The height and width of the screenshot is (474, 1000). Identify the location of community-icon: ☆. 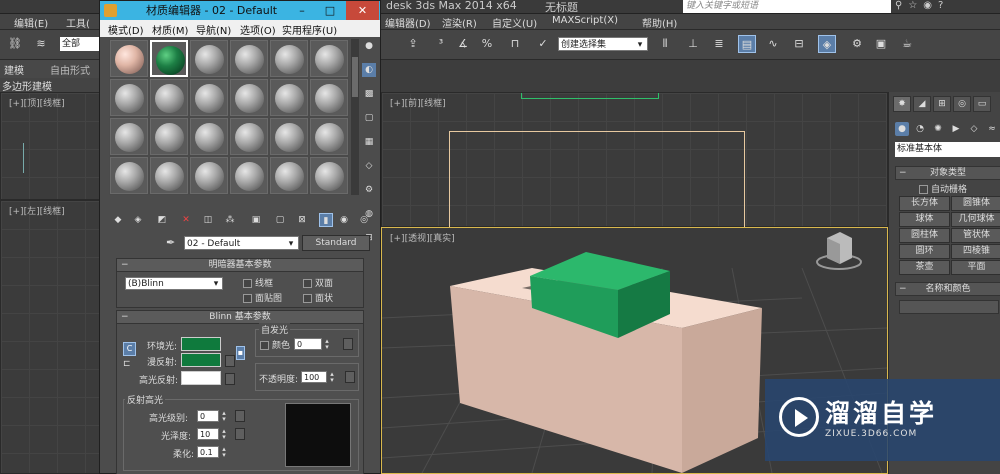
(912, 7).